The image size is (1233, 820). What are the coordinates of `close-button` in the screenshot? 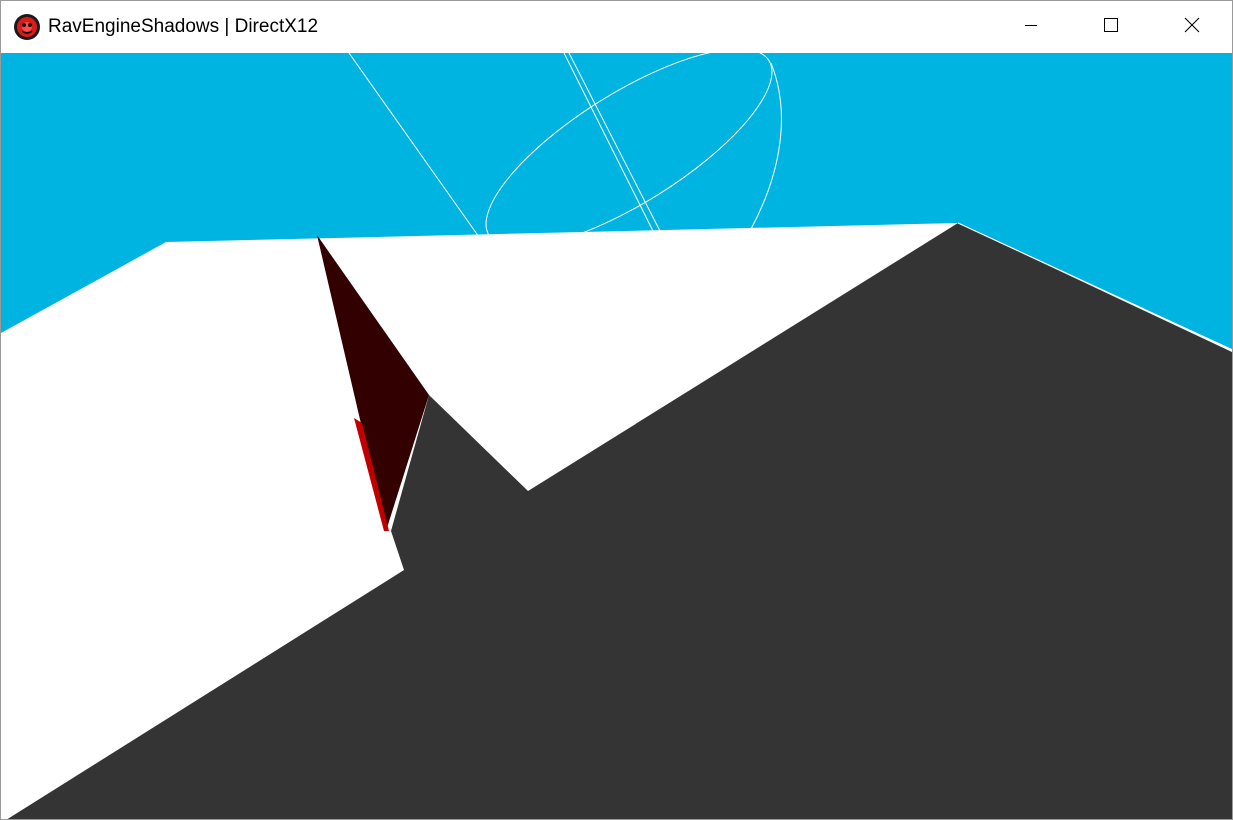 It's located at (1192, 27).